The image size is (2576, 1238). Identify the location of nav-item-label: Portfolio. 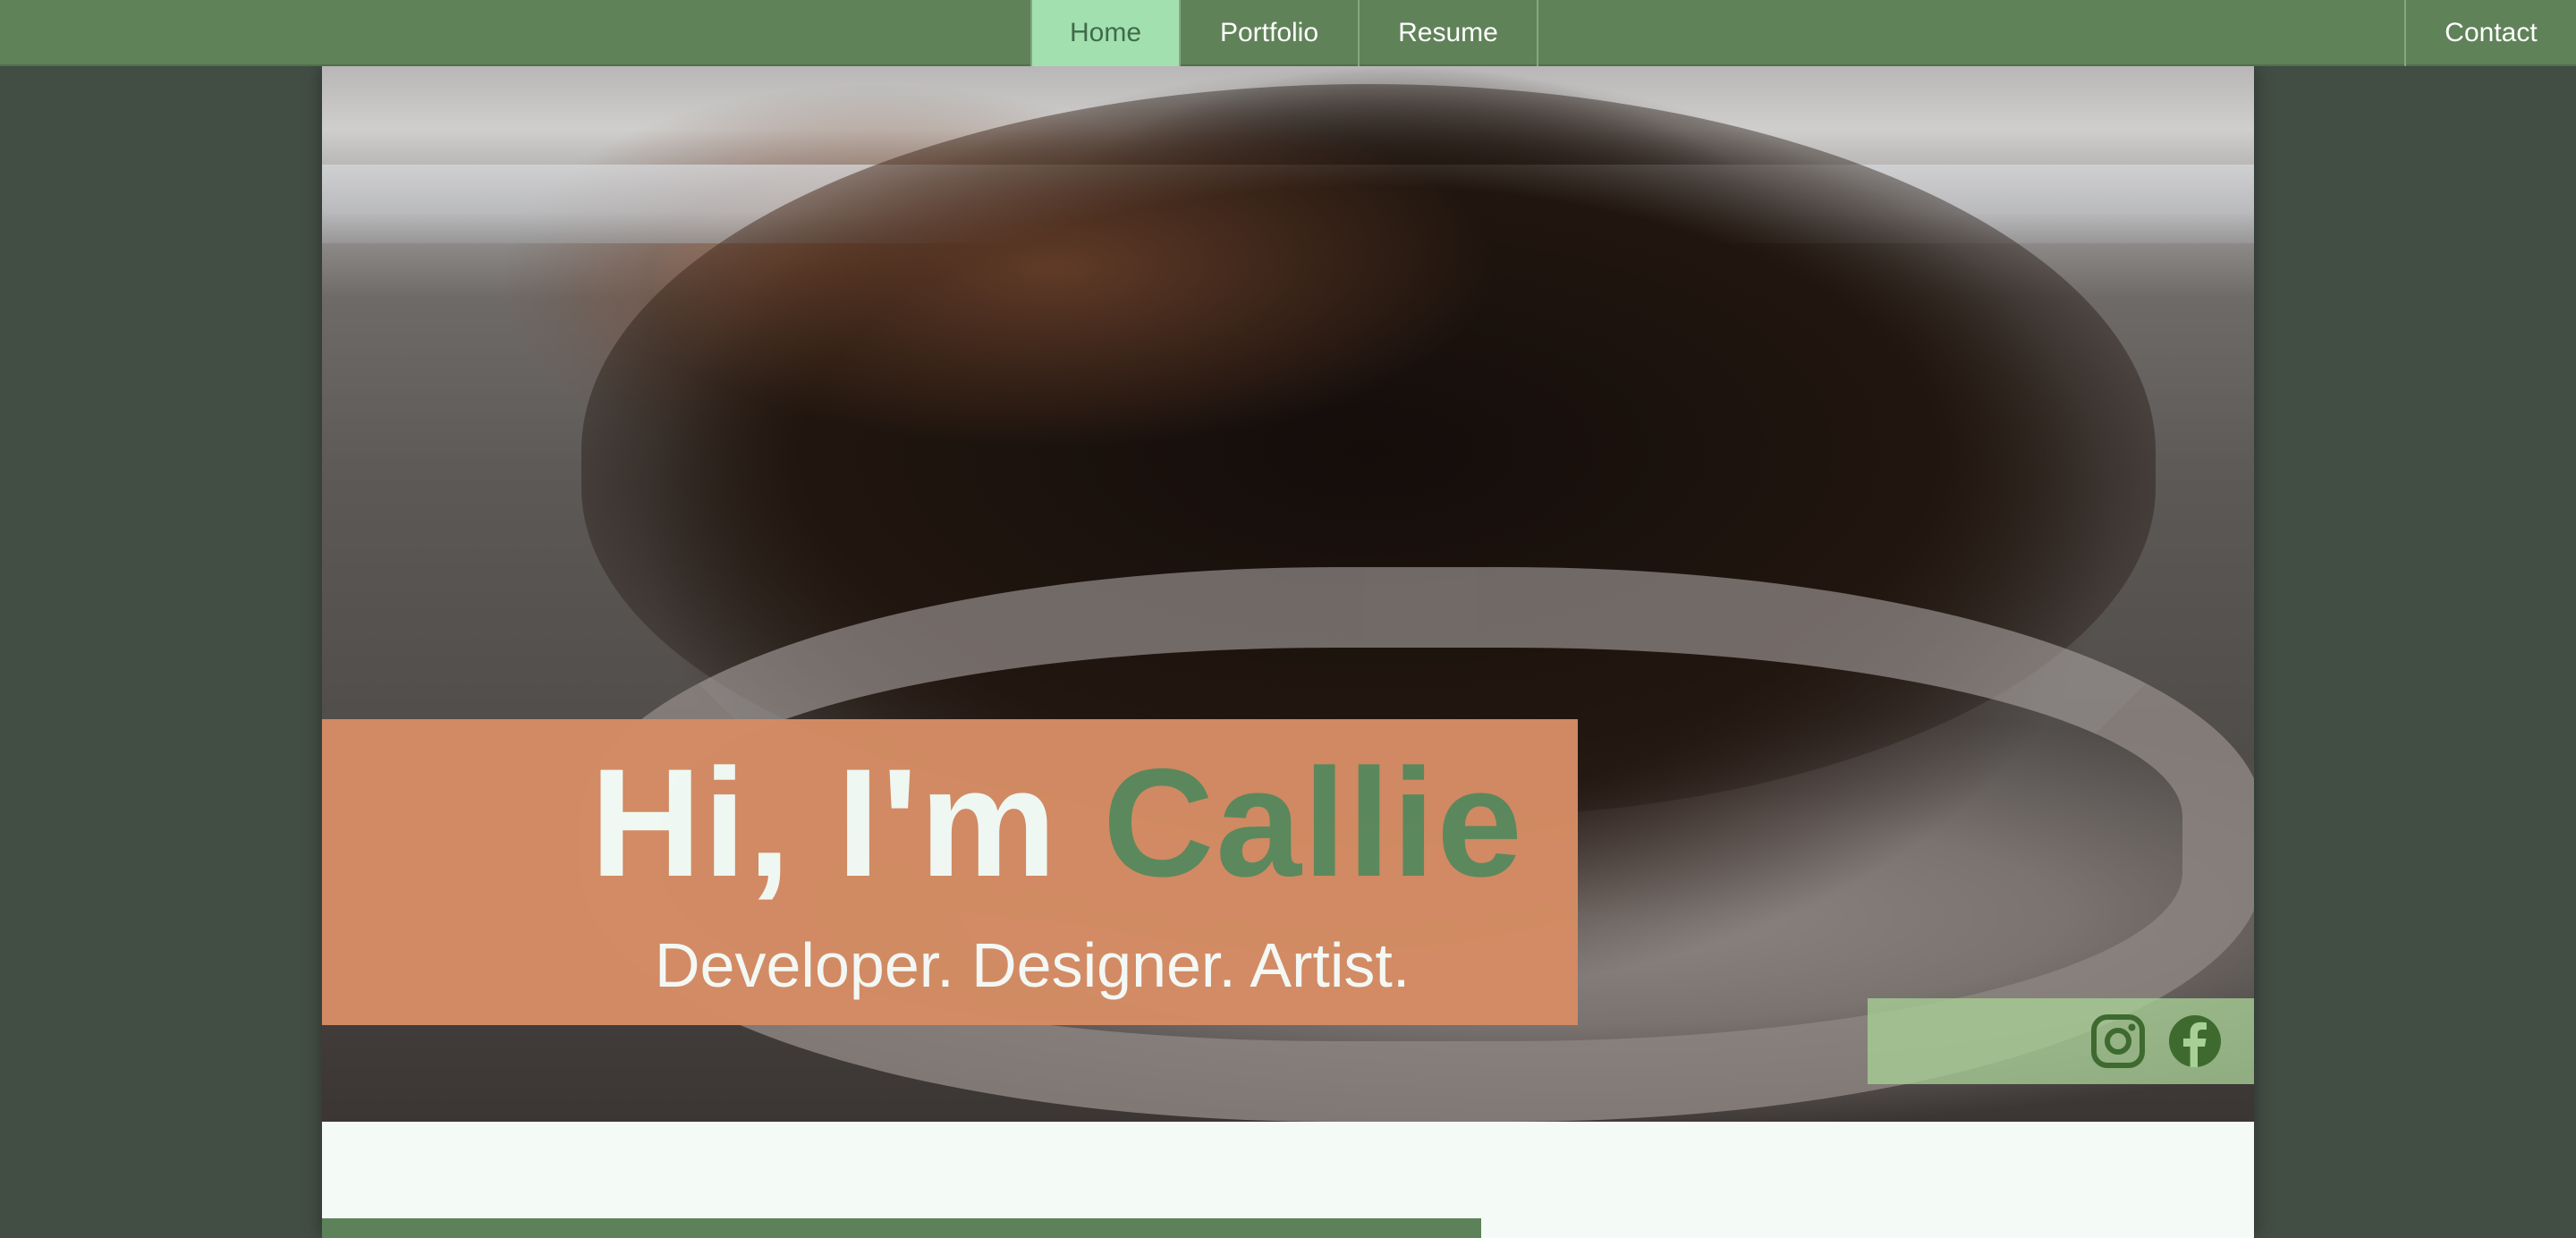
(1269, 32).